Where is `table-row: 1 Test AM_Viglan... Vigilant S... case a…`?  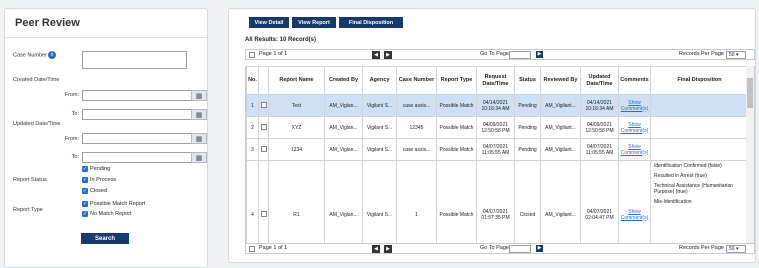 table-row: 1 Test AM_Viglan... Vigilant S... case a… is located at coordinates (497, 105).